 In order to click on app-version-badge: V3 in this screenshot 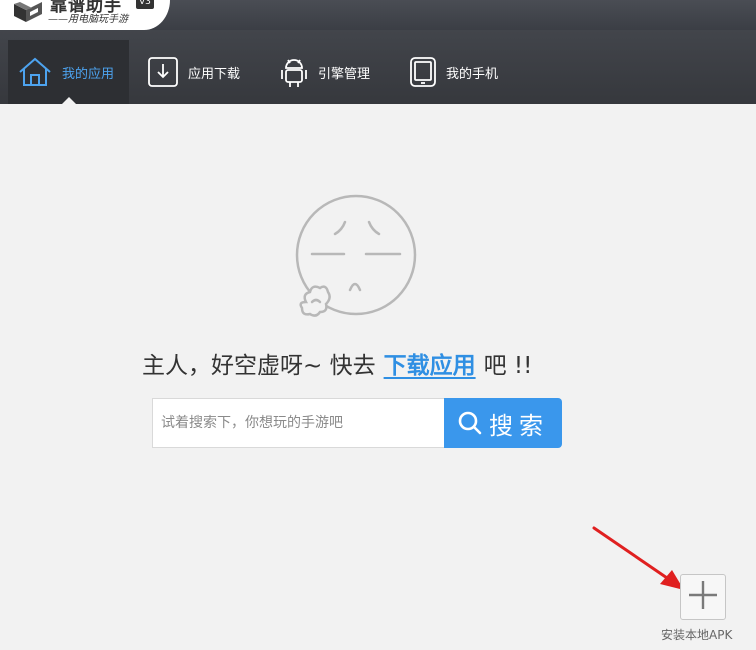, I will do `click(145, 4)`.